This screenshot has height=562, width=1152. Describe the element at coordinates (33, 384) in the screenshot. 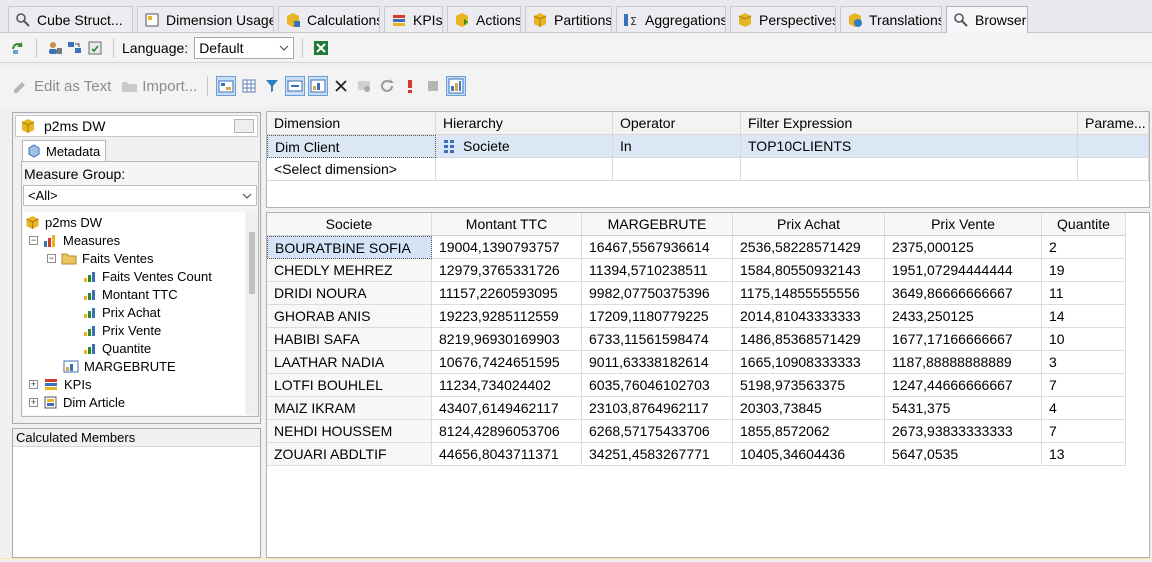

I see `expand-icon: +` at that location.